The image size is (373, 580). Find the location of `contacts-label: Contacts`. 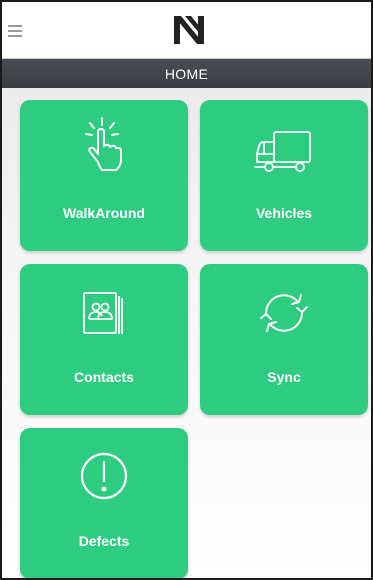

contacts-label: Contacts is located at coordinates (104, 377).